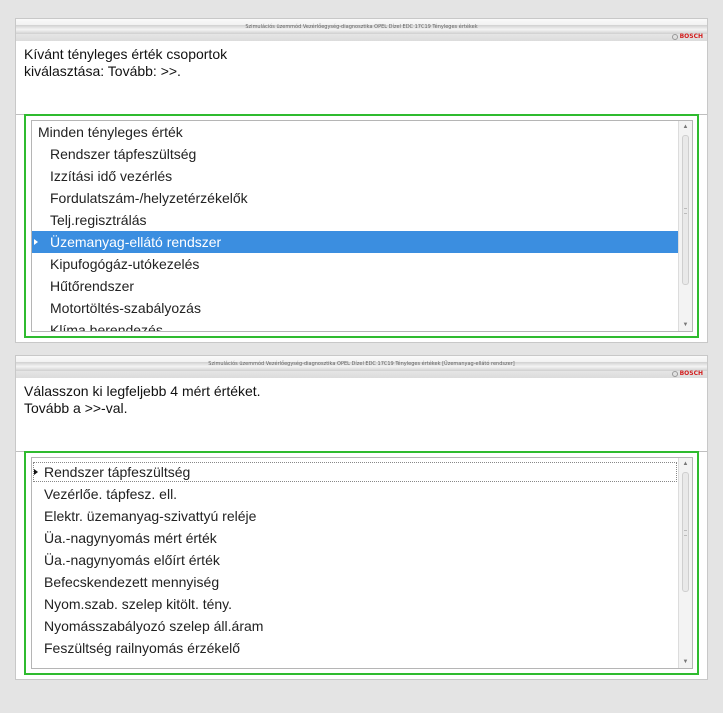  I want to click on list-item: Nyomásszabályozó szelep áll.áram, so click(355, 626).